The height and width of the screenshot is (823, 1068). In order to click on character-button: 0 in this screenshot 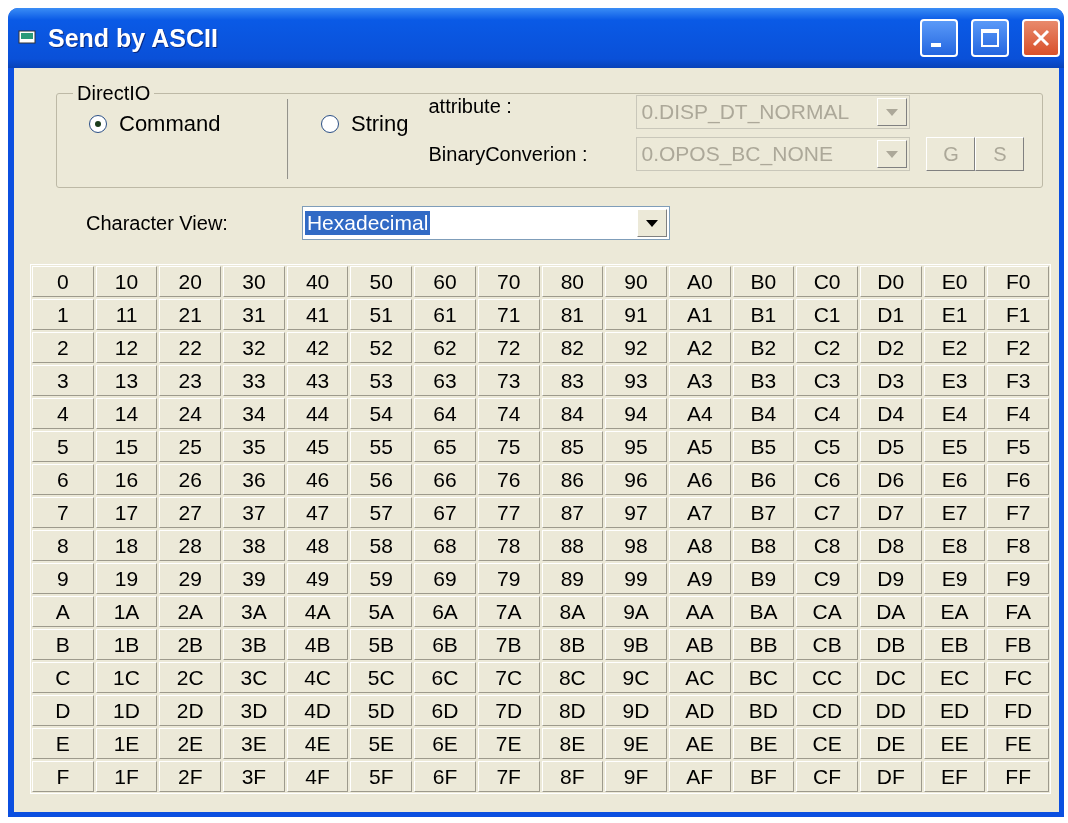, I will do `click(63, 281)`.